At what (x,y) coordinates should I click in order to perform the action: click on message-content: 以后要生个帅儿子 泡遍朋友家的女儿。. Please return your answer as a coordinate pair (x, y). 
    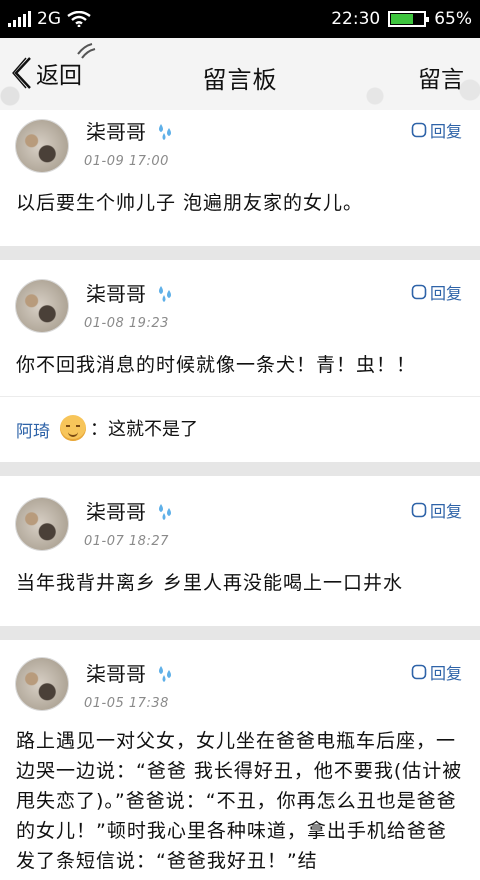
    Looking at the image, I should click on (190, 203).